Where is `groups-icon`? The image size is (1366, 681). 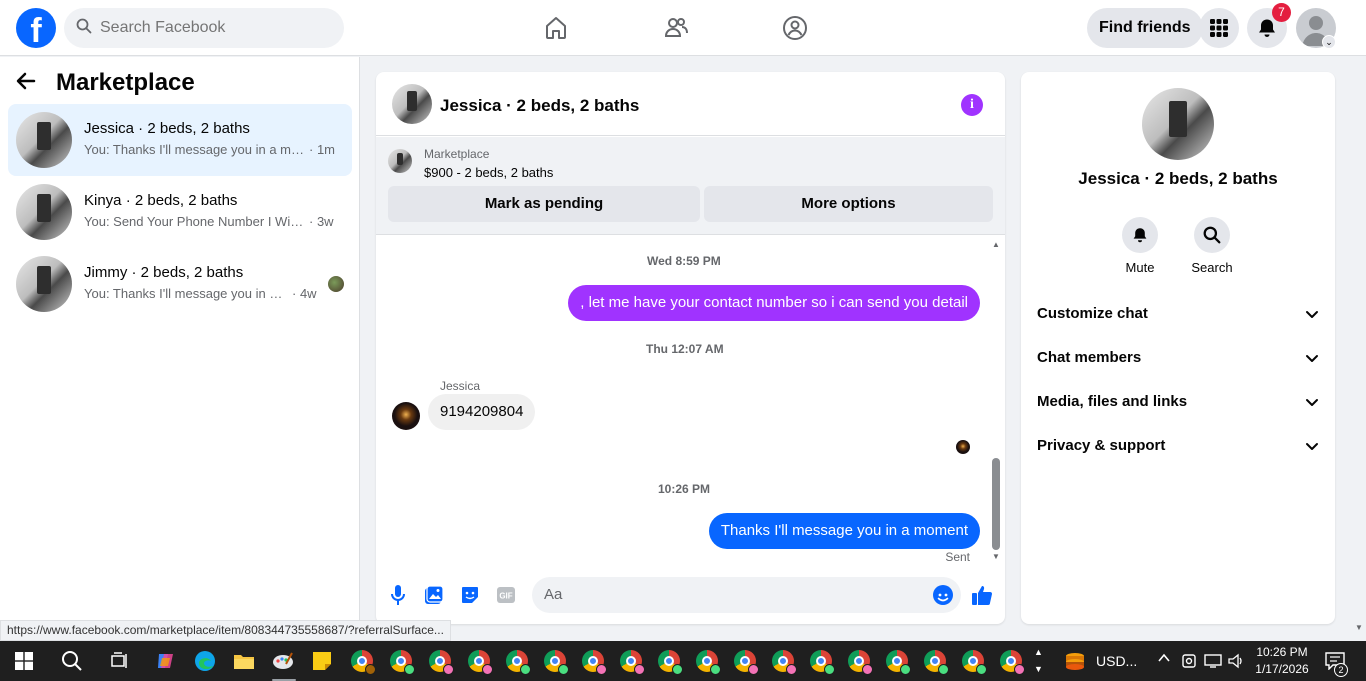
groups-icon is located at coordinates (795, 28).